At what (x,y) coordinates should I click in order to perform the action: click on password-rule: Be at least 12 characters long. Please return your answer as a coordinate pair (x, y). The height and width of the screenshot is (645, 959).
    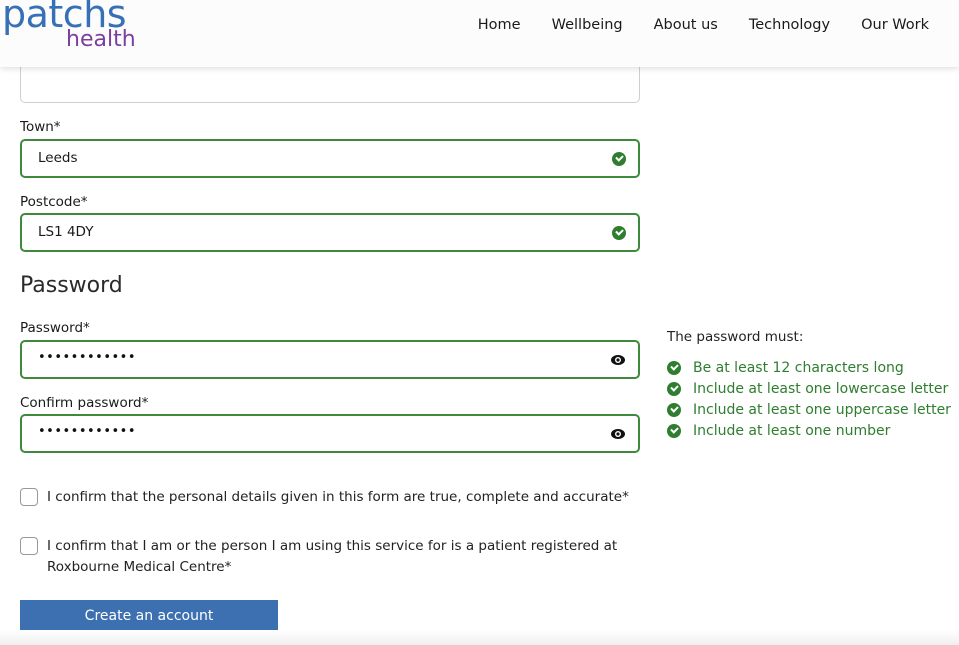
    Looking at the image, I should click on (809, 367).